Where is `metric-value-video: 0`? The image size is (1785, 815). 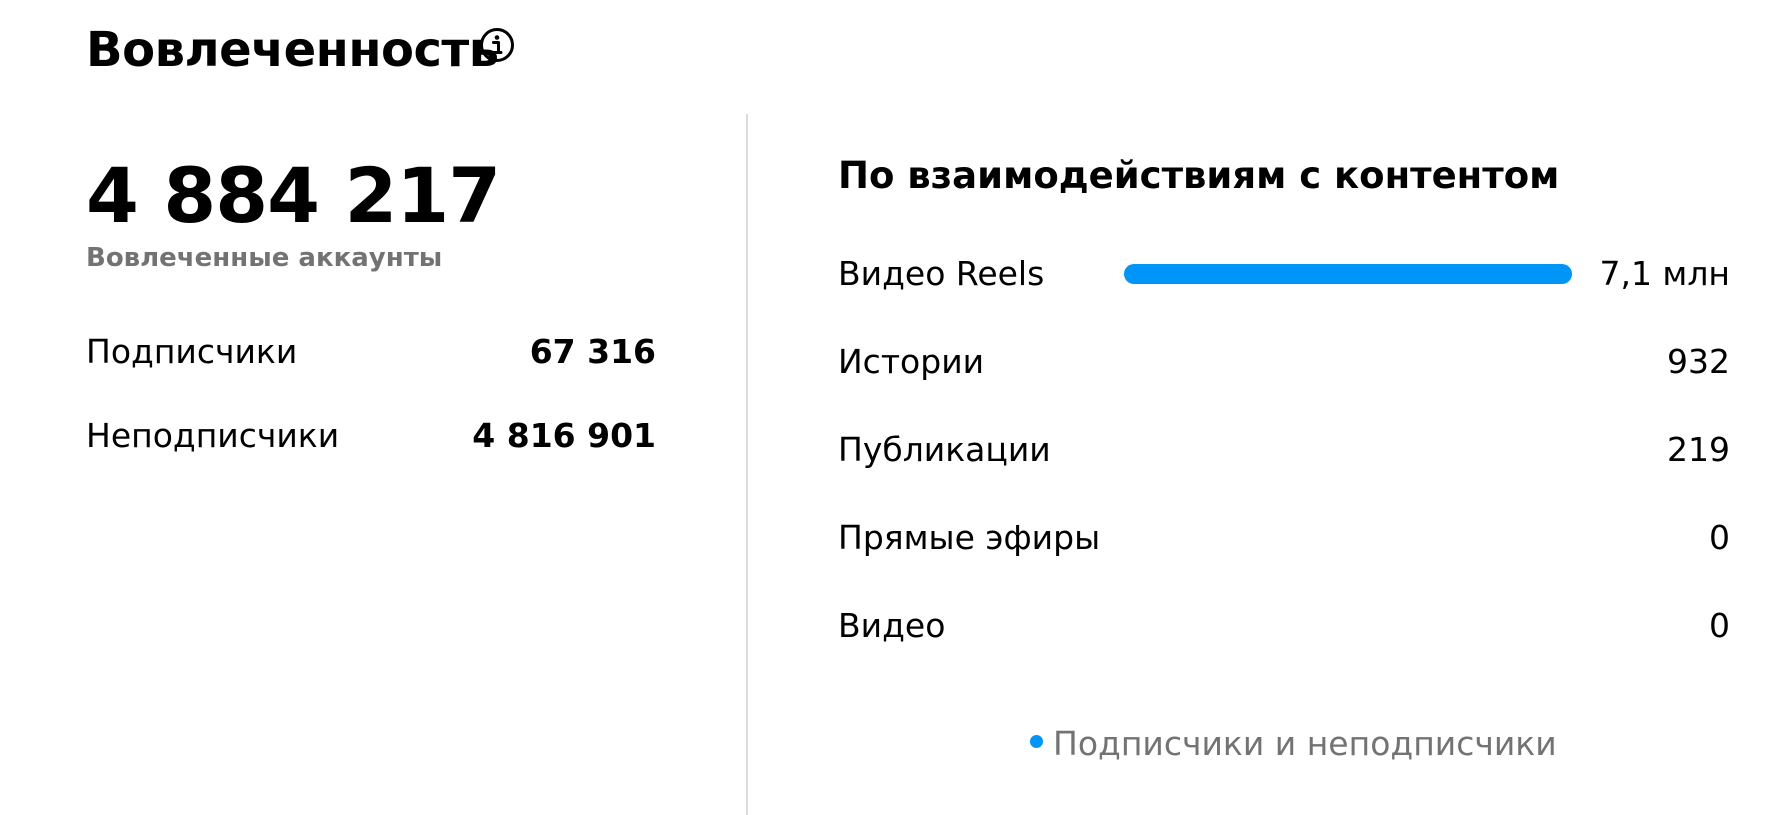 metric-value-video: 0 is located at coordinates (1719, 625).